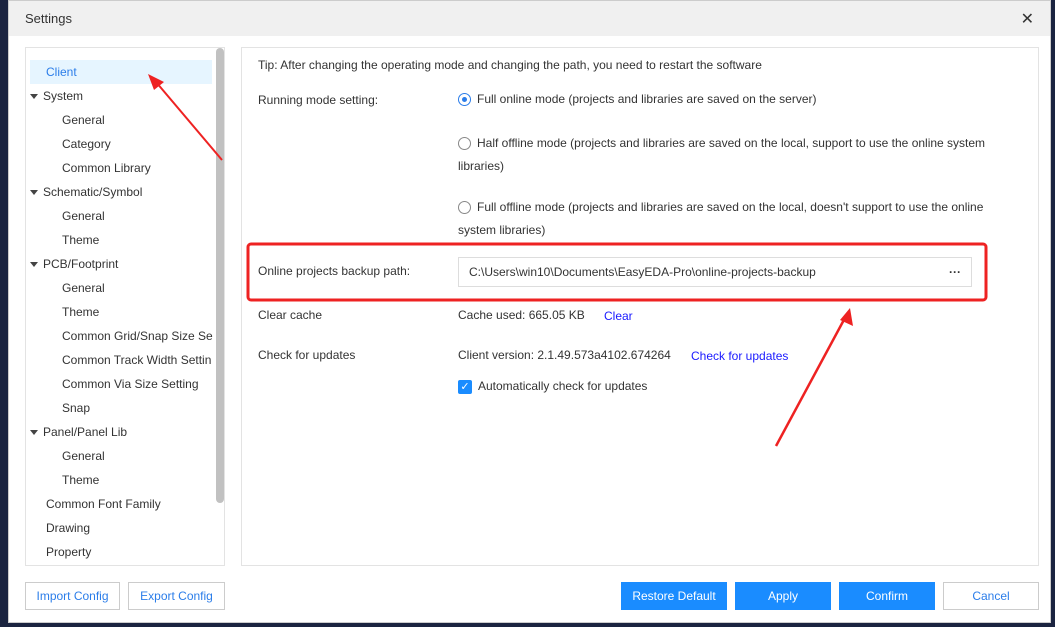 The width and height of the screenshot is (1055, 627). What do you see at coordinates (617, 272) in the screenshot?
I see `annotation-highlight-box` at bounding box center [617, 272].